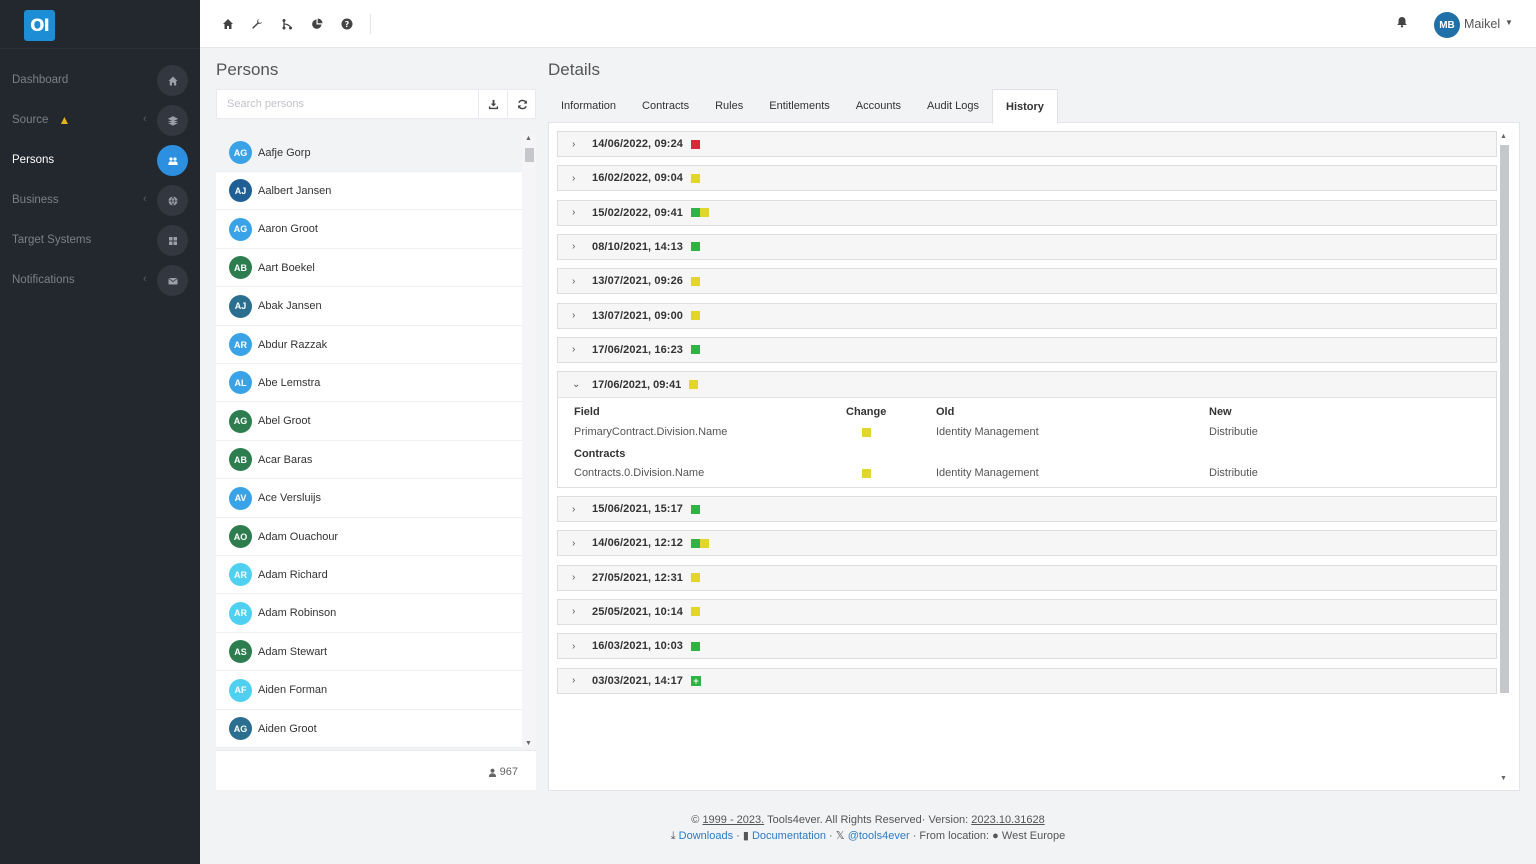 This screenshot has width=1536, height=864. I want to click on help-icon: ?, so click(347, 24).